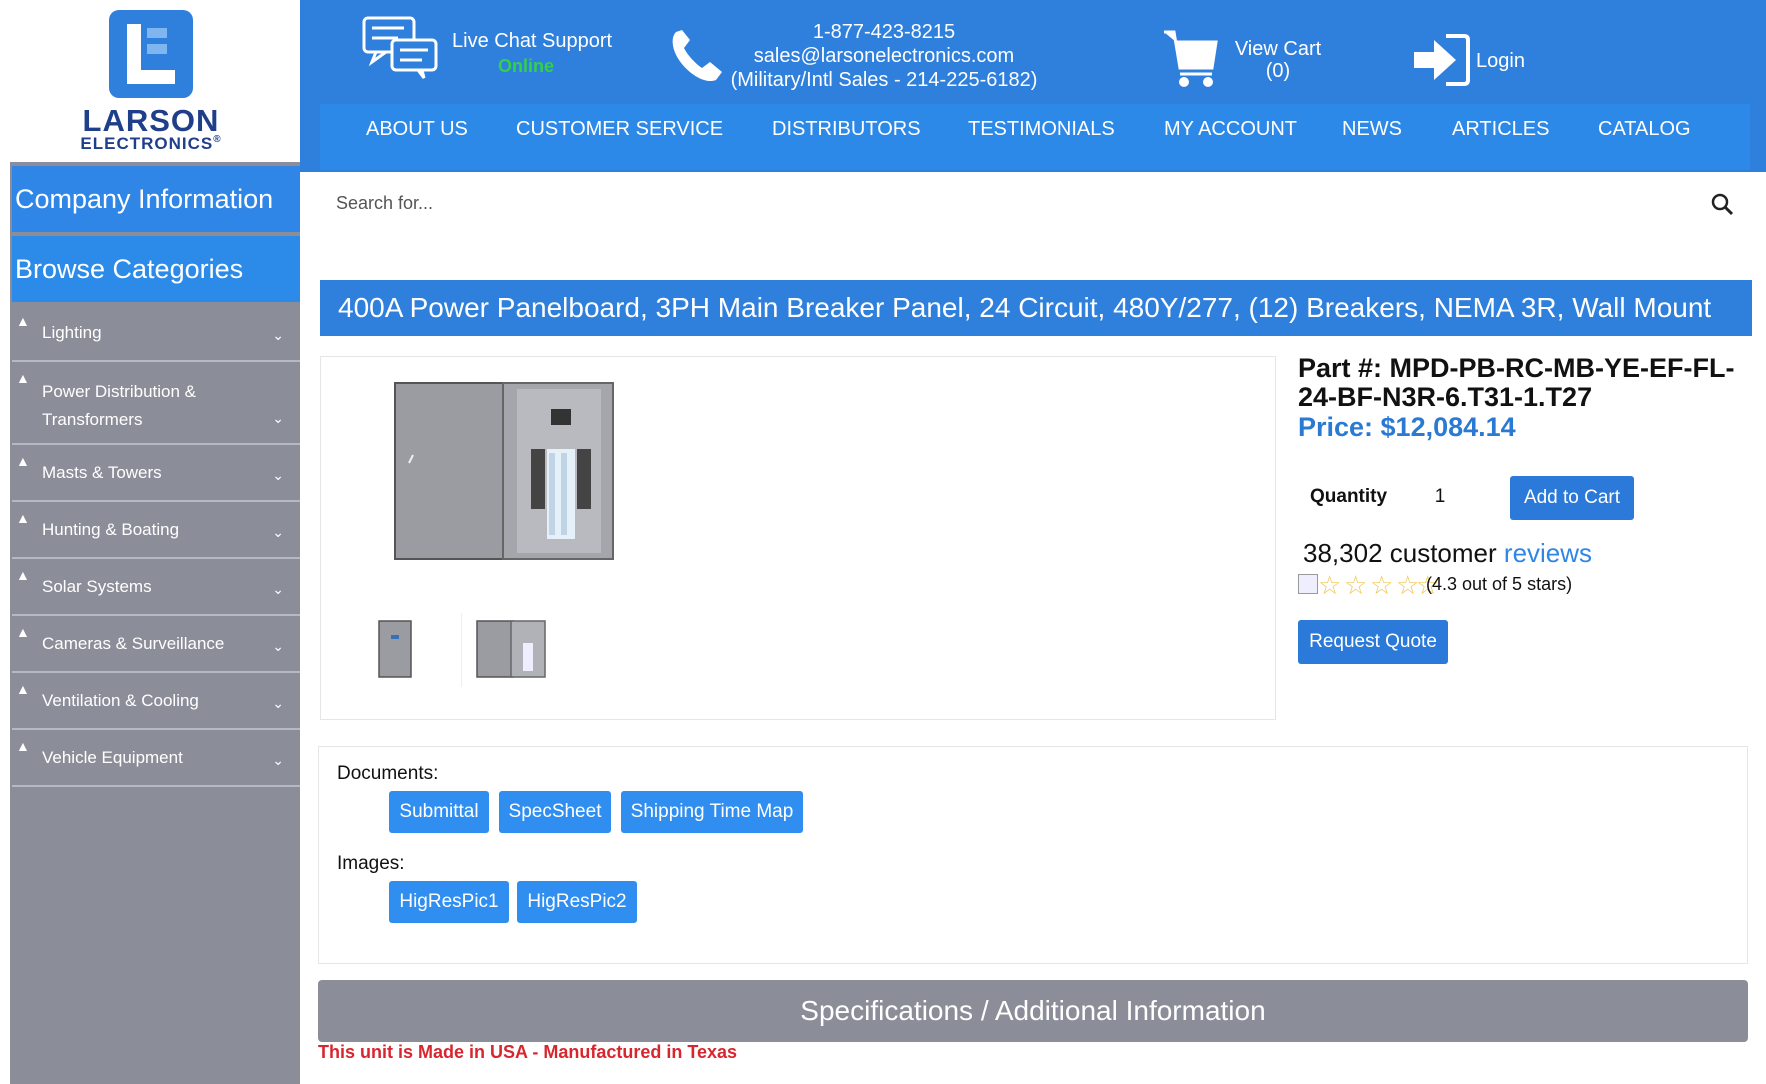  Describe the element at coordinates (1372, 129) in the screenshot. I see `nav-news: NEWS` at that location.